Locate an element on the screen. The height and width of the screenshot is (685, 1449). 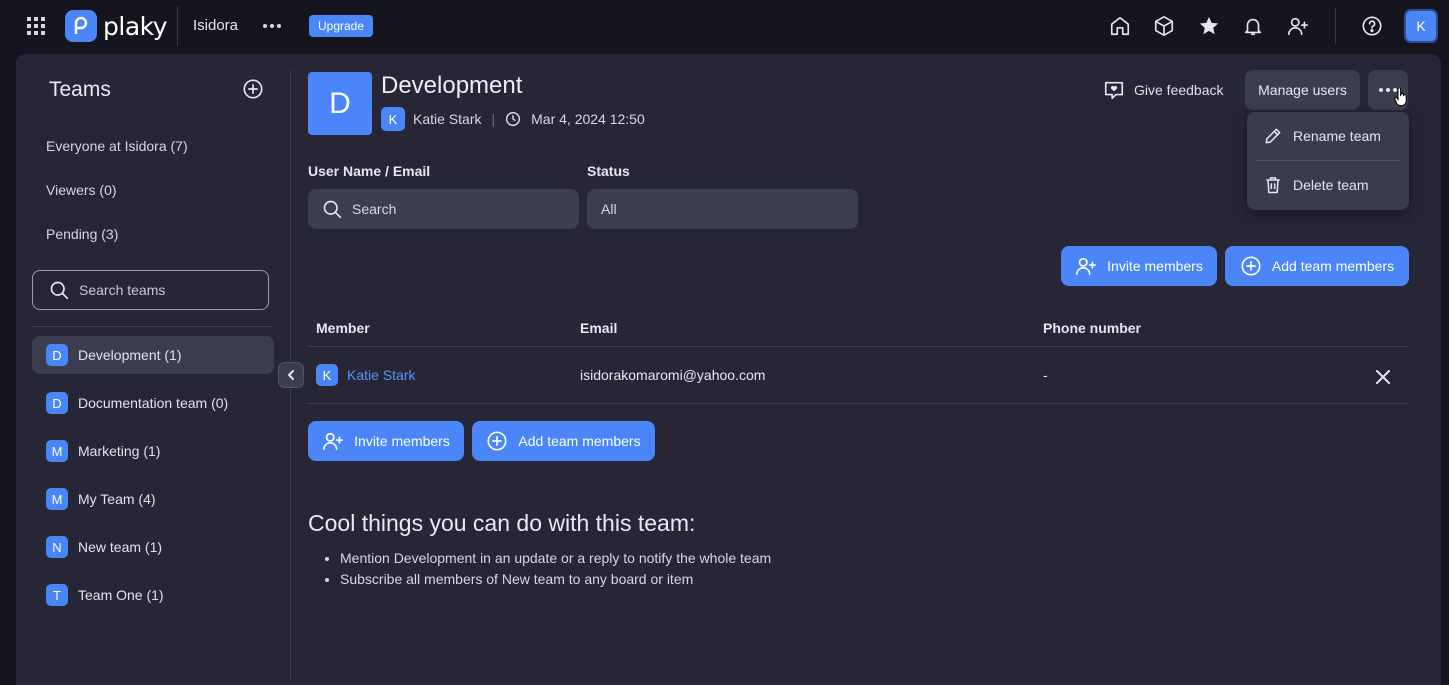
upgrade-button: Upgrade is located at coordinates (341, 26).